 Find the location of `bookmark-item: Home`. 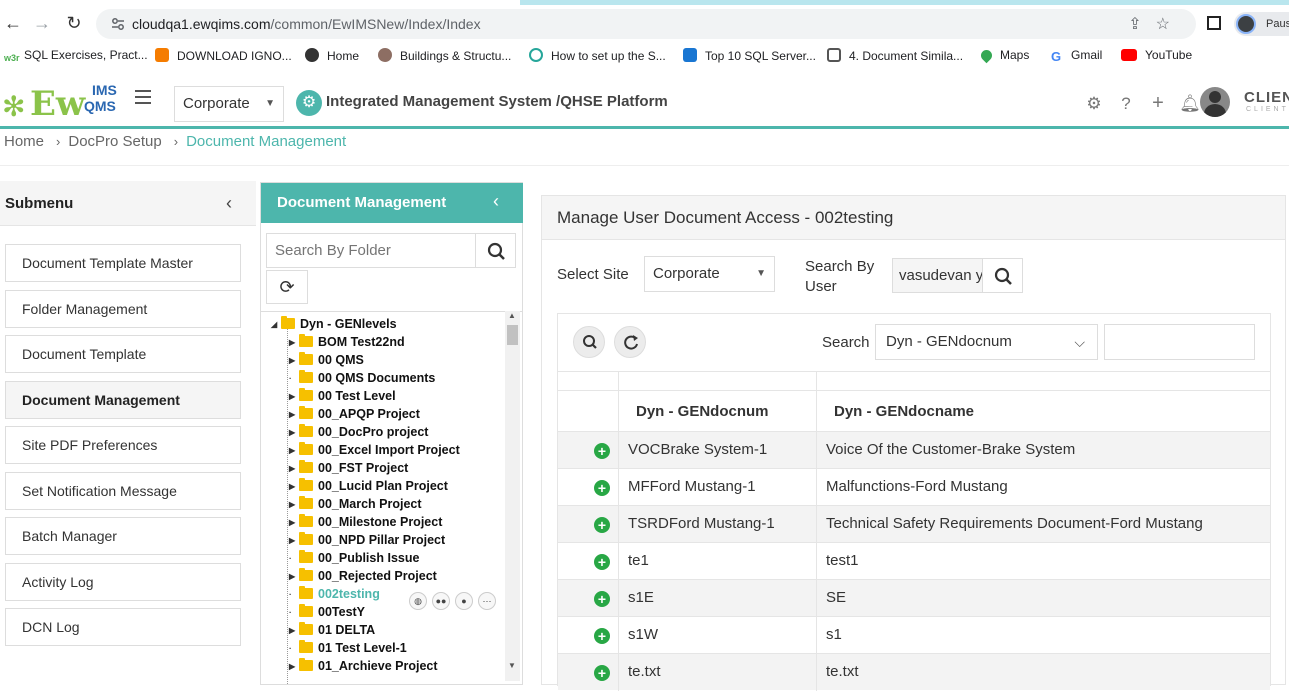

bookmark-item: Home is located at coordinates (332, 55).